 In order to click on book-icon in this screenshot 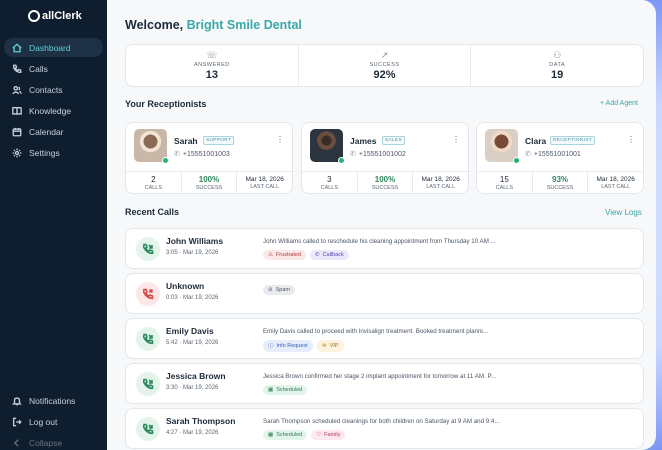, I will do `click(17, 110)`.